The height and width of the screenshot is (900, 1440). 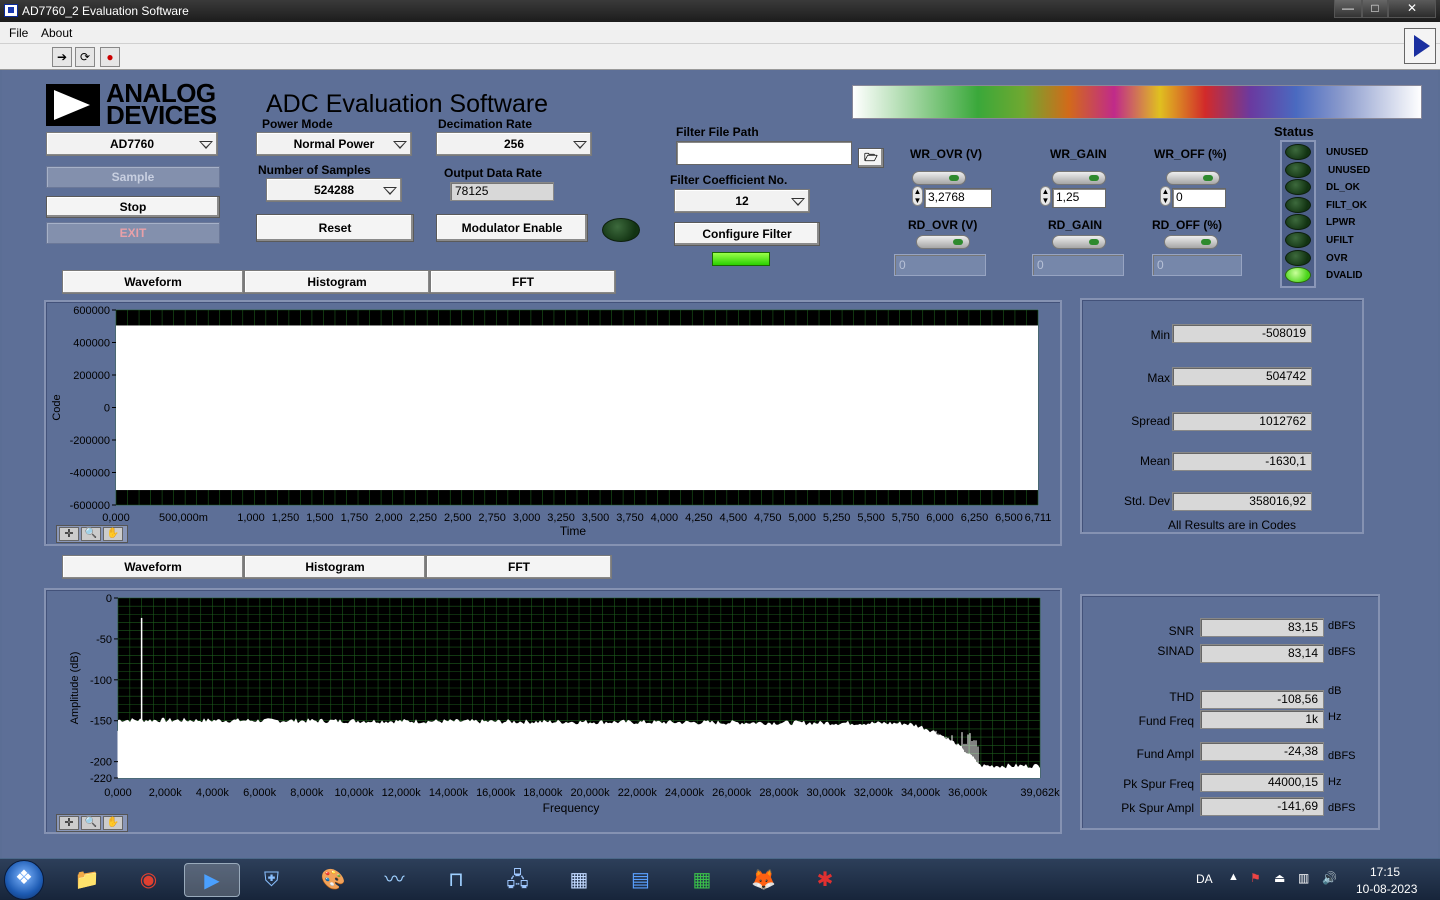 What do you see at coordinates (272, 880) in the screenshot?
I see `network-admin-icon: ⛨` at bounding box center [272, 880].